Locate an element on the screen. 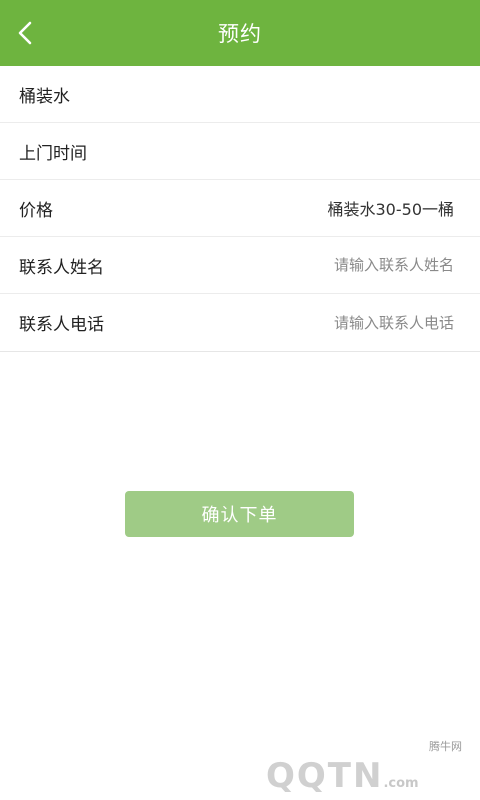 This screenshot has height=800, width=480. watermark-logo-suffix: .com is located at coordinates (401, 783).